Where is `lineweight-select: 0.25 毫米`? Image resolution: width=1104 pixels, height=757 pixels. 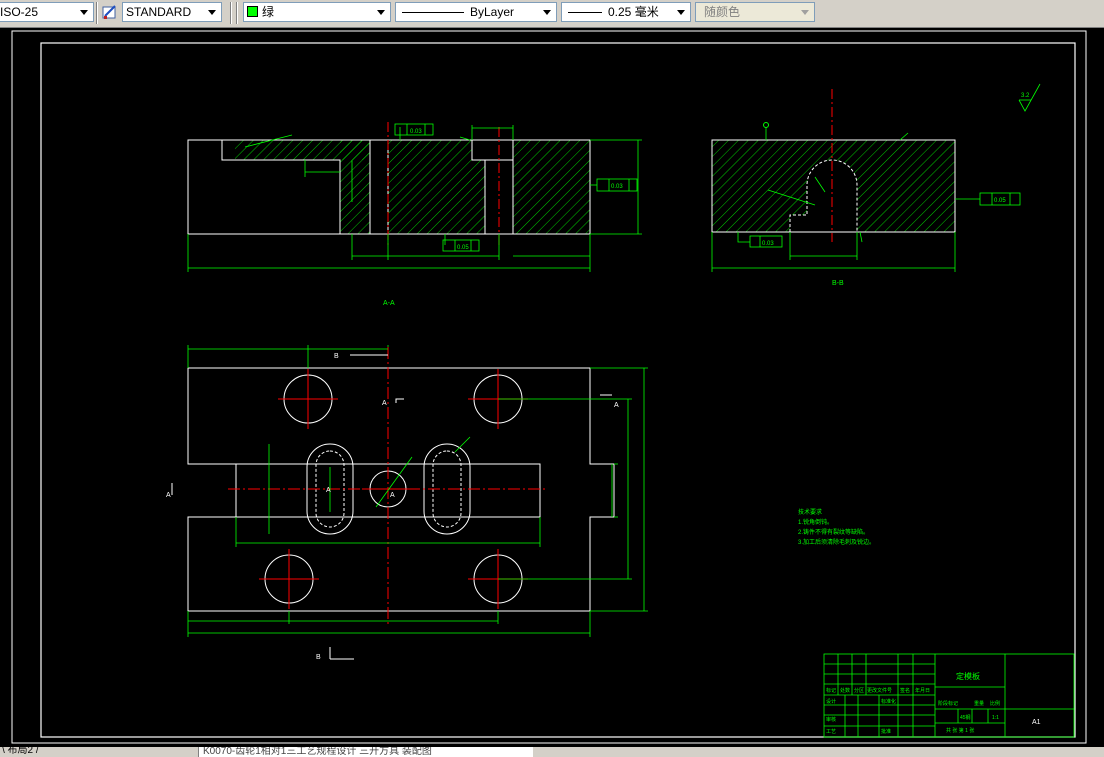
lineweight-select: 0.25 毫米 is located at coordinates (626, 12).